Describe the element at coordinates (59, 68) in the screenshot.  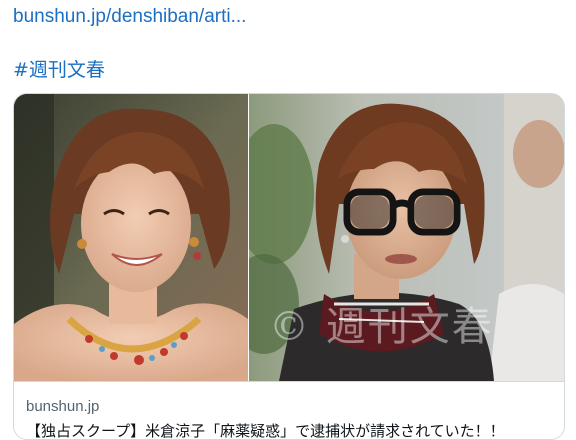
I see `hashtag-link: #週刊文春` at that location.